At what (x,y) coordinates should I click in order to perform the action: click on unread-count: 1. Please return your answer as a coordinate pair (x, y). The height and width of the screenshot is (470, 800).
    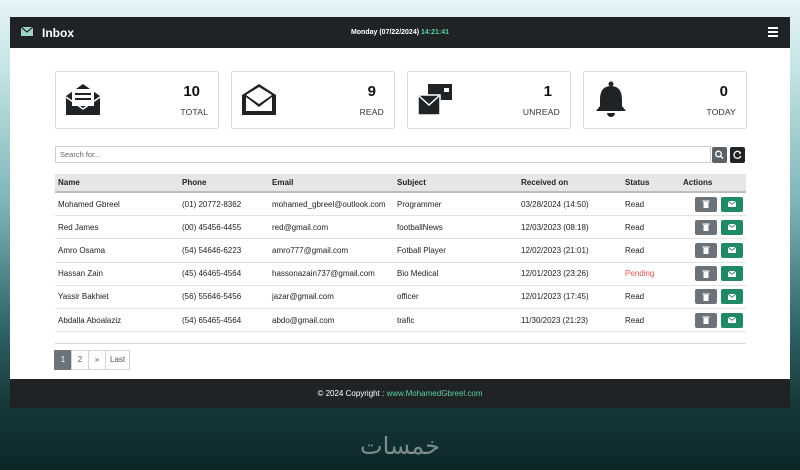
    Looking at the image, I should click on (547, 91).